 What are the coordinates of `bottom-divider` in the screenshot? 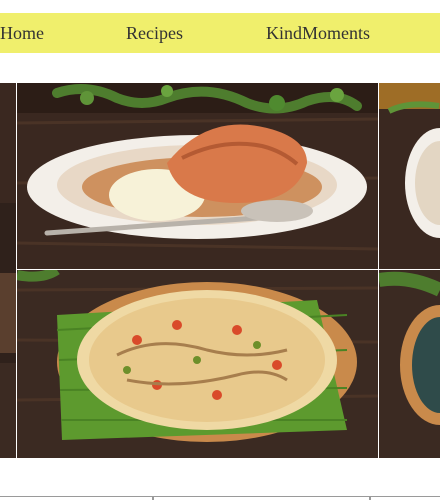 It's located at (220, 498).